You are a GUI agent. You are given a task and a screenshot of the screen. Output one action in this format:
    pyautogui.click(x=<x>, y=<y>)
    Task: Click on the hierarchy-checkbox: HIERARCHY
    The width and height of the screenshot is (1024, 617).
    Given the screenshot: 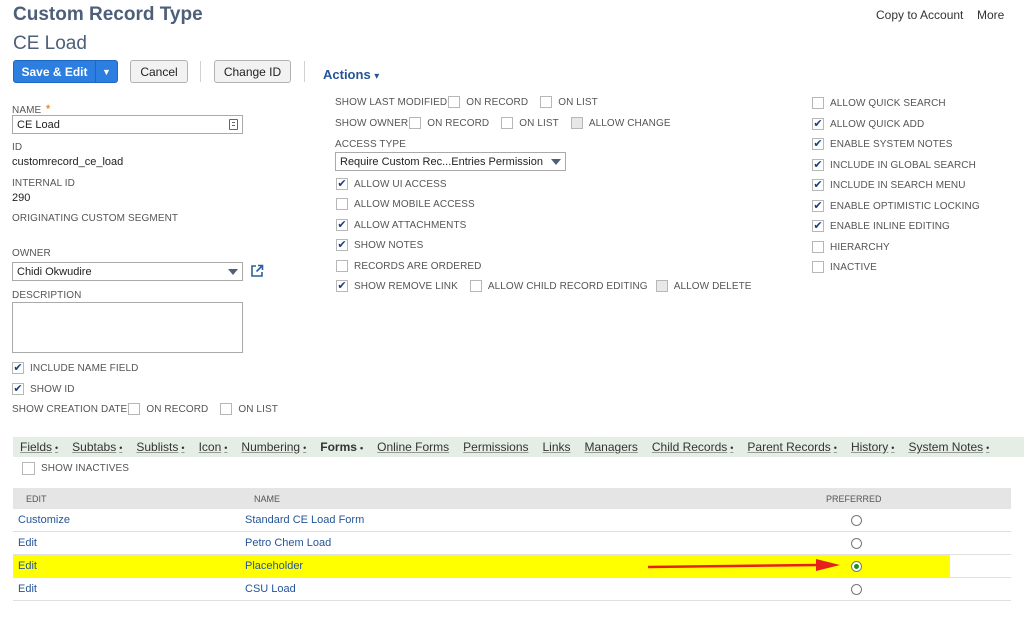 What is the action you would take?
    pyautogui.click(x=851, y=247)
    